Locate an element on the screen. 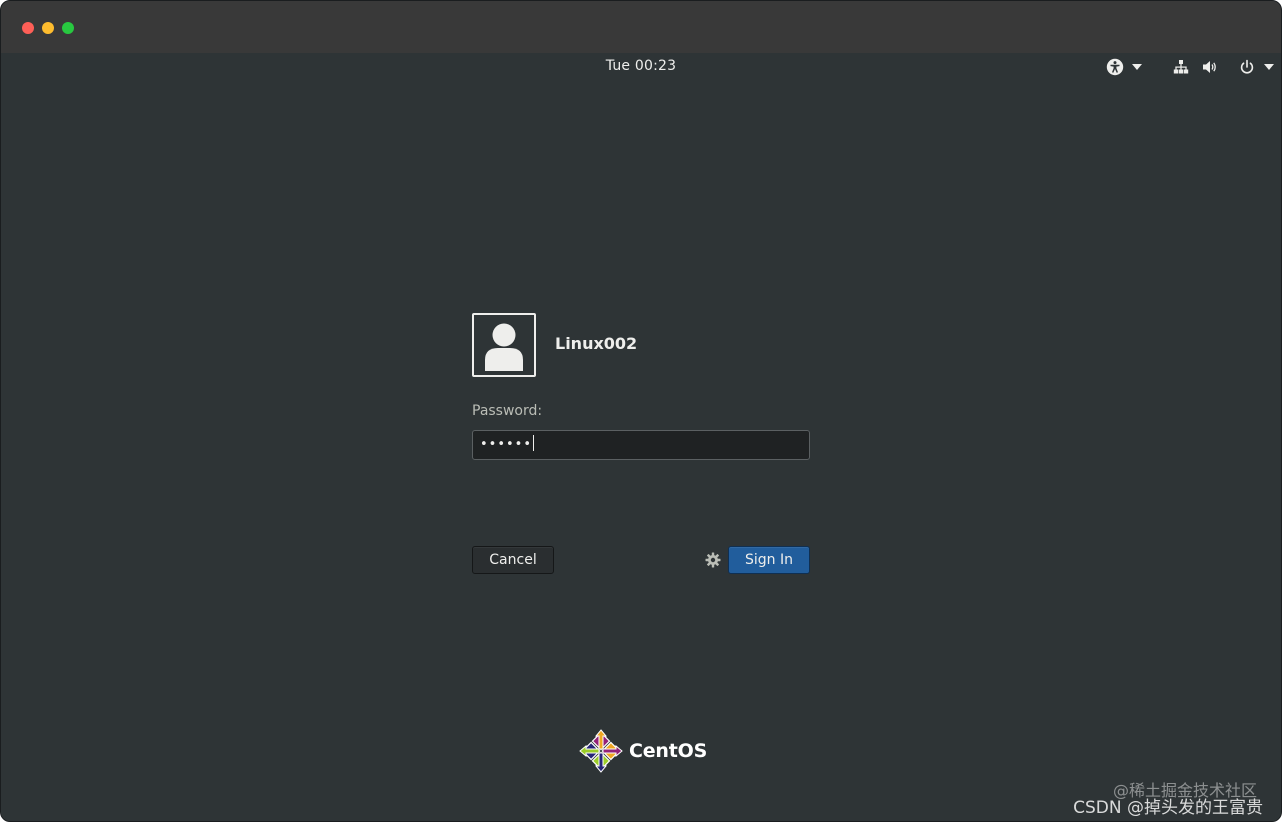  network-icon is located at coordinates (1181, 67).